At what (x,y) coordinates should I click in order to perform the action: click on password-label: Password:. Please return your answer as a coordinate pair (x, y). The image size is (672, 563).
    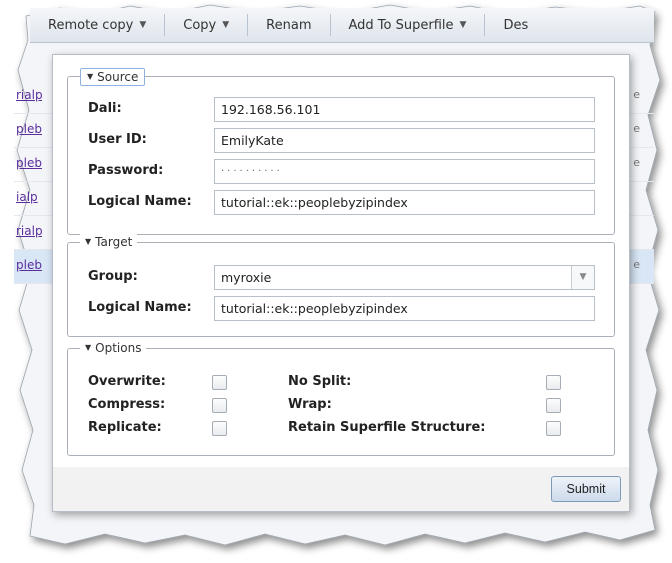
    Looking at the image, I should click on (126, 170).